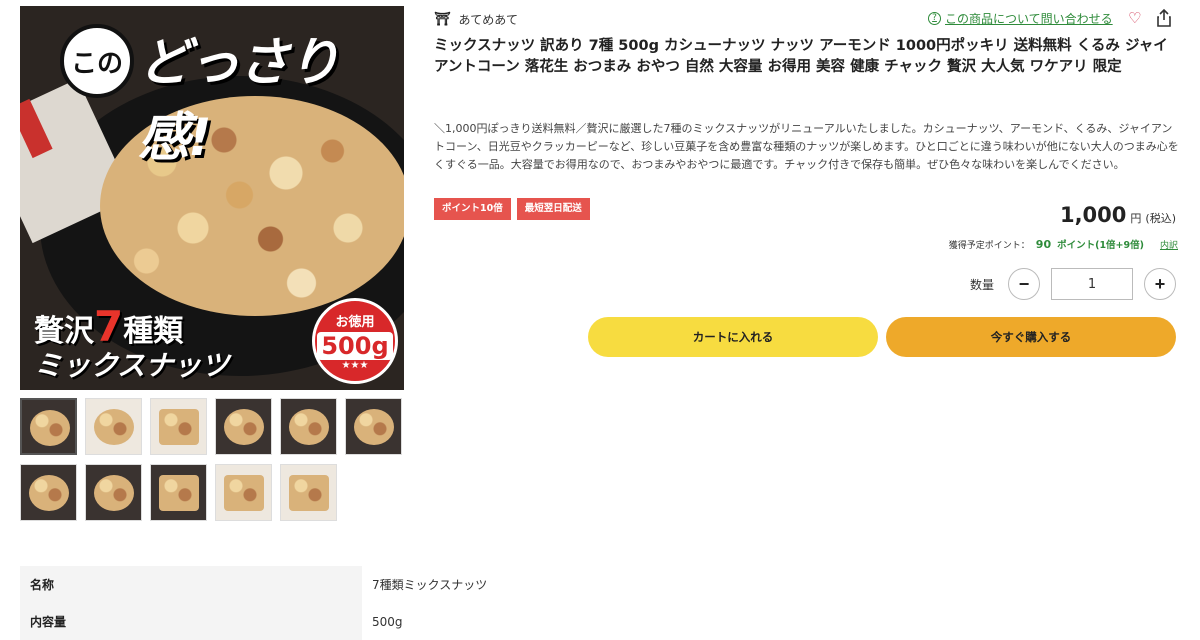 This screenshot has width=1200, height=640. I want to click on spec-table: 名称 7種類ミックスナッツ 内容量 500g, so click(591, 603).